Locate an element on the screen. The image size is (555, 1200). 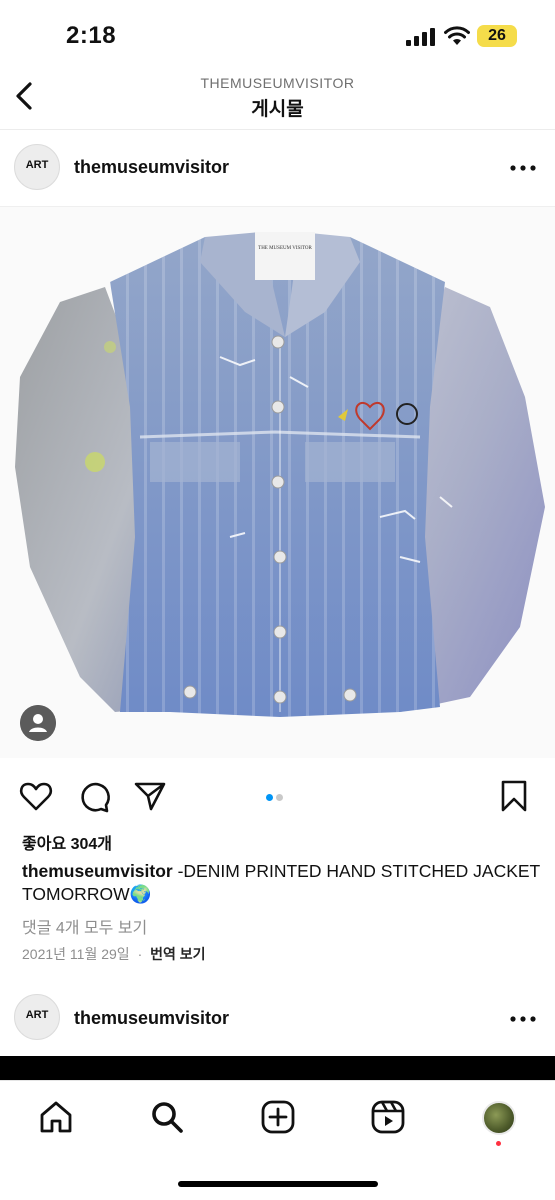
next-post-username: themuseumvisitor is located at coordinates (151, 1018).